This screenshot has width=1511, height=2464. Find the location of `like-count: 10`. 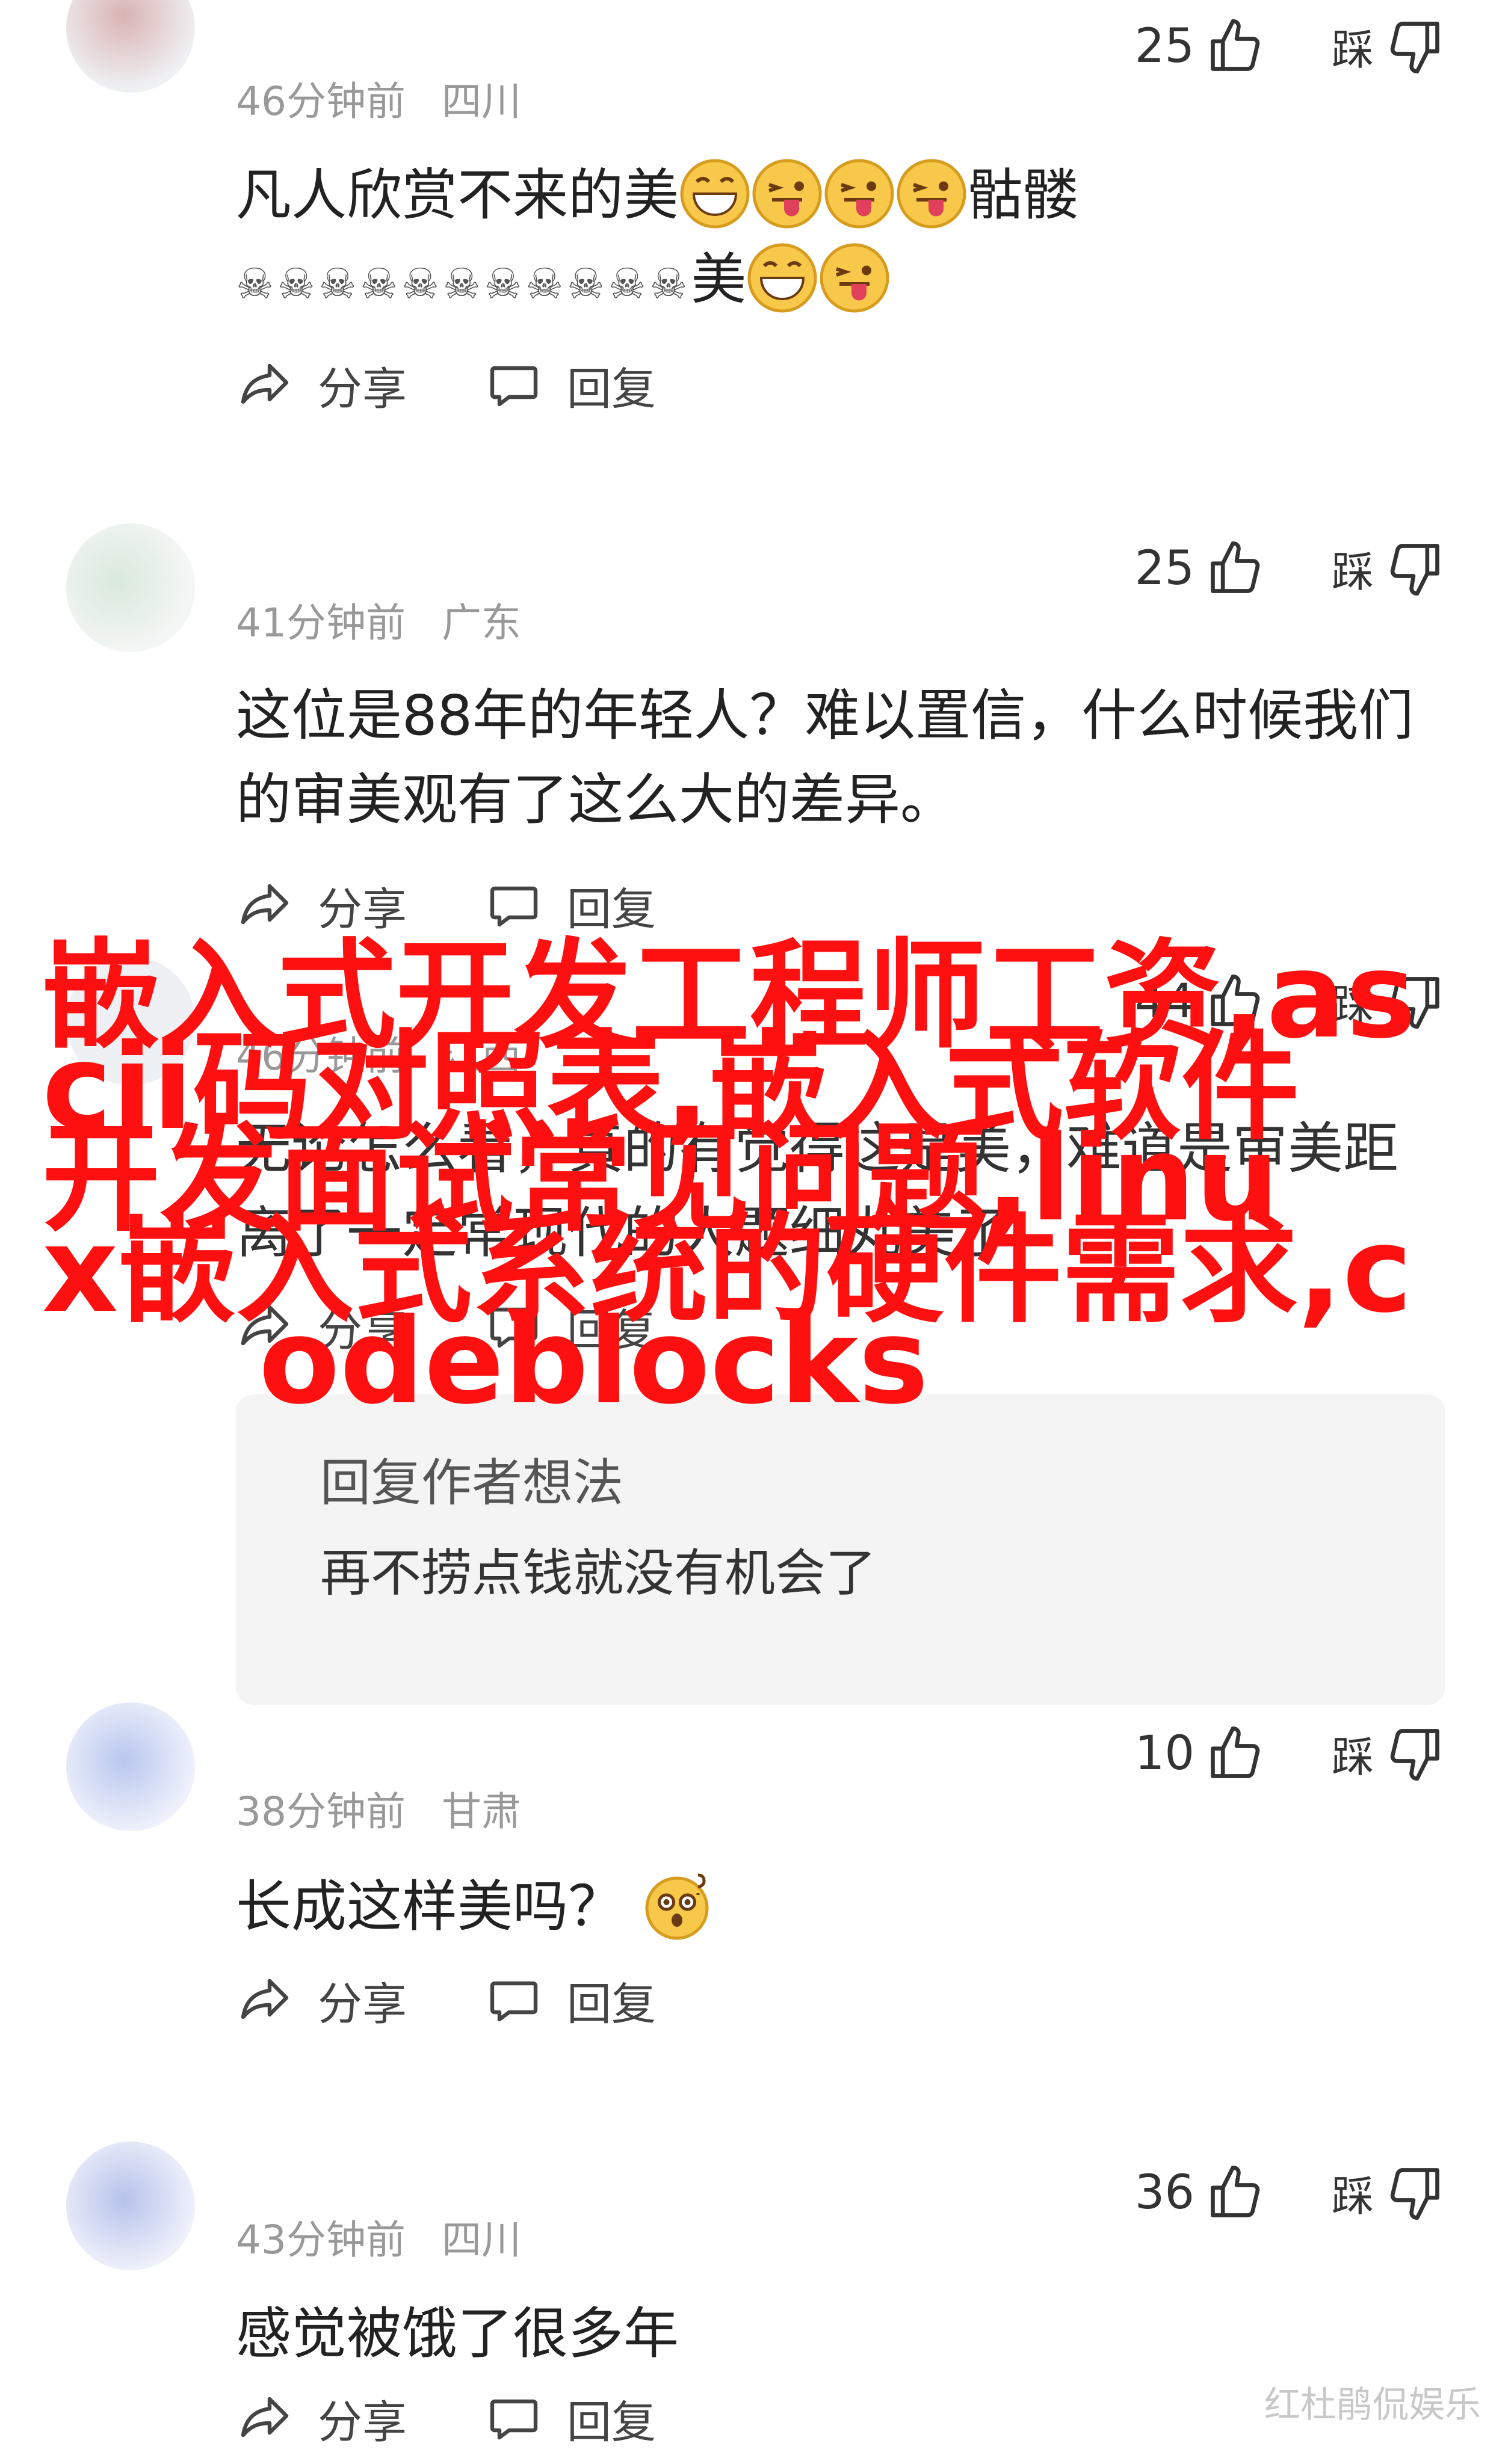

like-count: 10 is located at coordinates (1164, 1753).